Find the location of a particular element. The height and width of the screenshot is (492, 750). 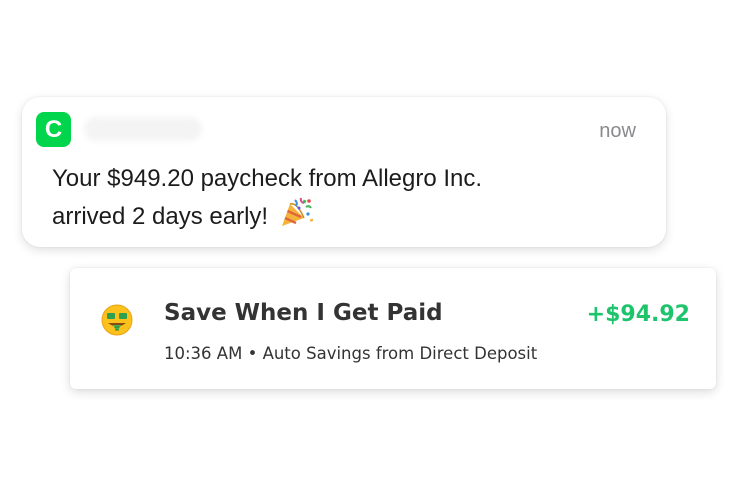

activity-title: Save When I Get Paid is located at coordinates (303, 313).